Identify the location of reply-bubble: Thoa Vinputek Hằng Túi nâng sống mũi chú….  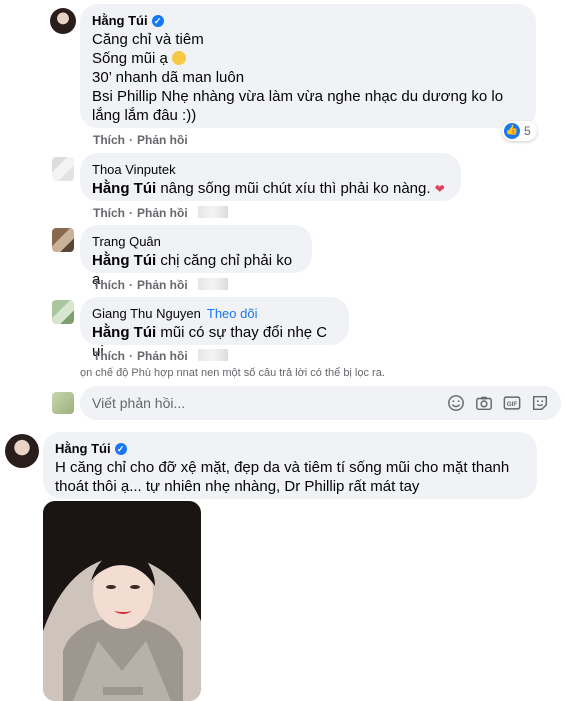
(270, 177).